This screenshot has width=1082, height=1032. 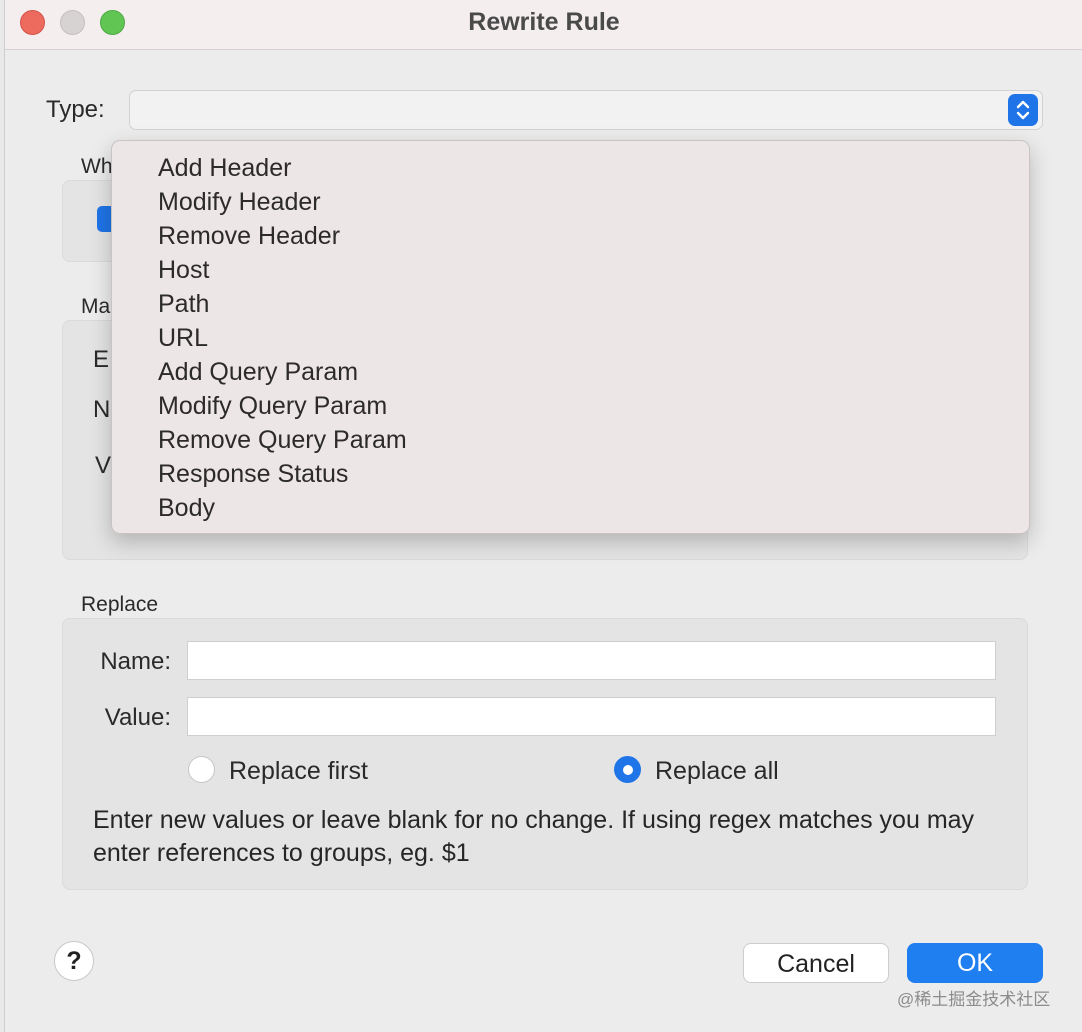 What do you see at coordinates (570, 508) in the screenshot?
I see `menu-item-body: Body` at bounding box center [570, 508].